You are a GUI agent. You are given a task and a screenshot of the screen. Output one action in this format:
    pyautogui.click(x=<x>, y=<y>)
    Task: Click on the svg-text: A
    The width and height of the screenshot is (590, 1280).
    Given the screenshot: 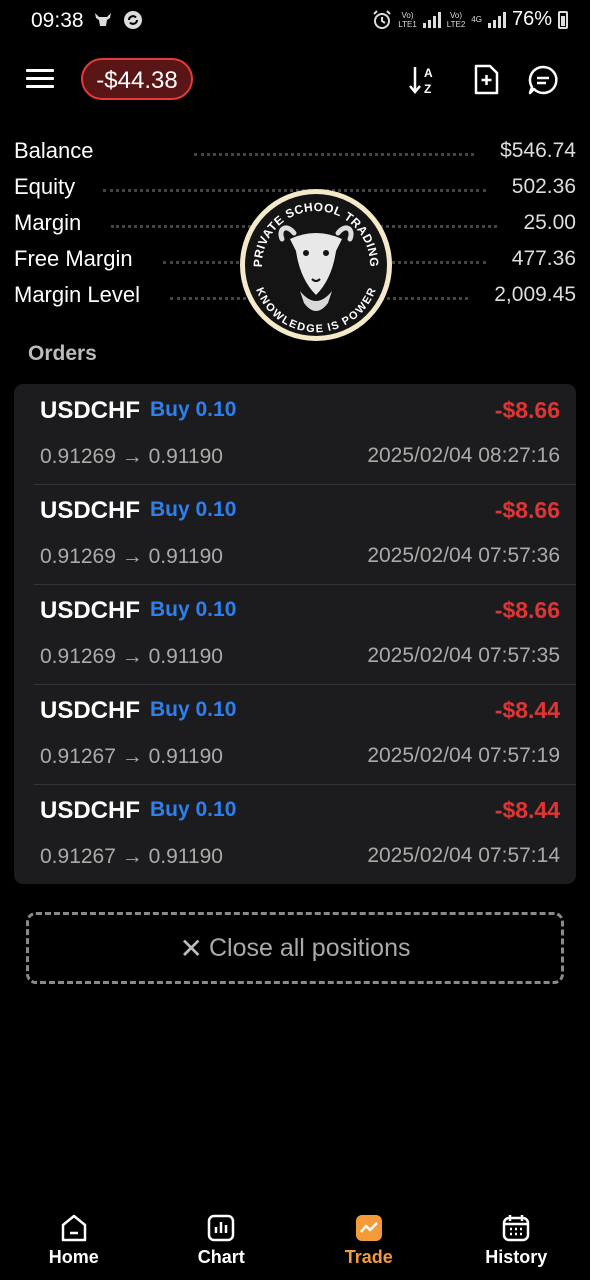 What is the action you would take?
    pyautogui.click(x=428, y=73)
    